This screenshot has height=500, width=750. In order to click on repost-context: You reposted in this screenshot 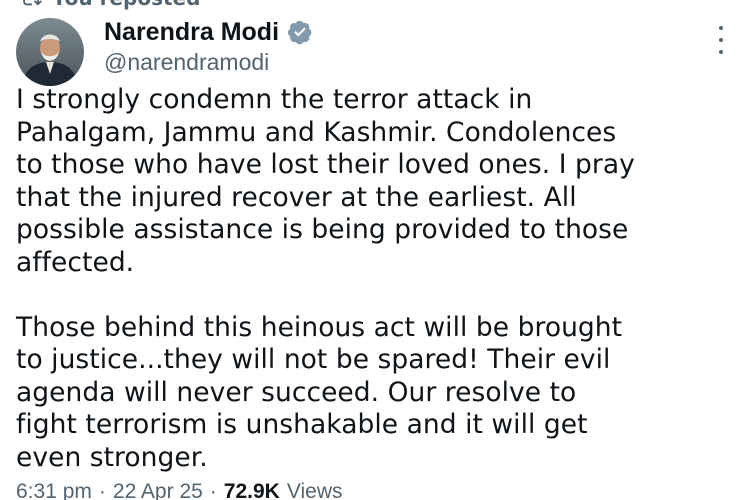, I will do `click(110, 5)`.